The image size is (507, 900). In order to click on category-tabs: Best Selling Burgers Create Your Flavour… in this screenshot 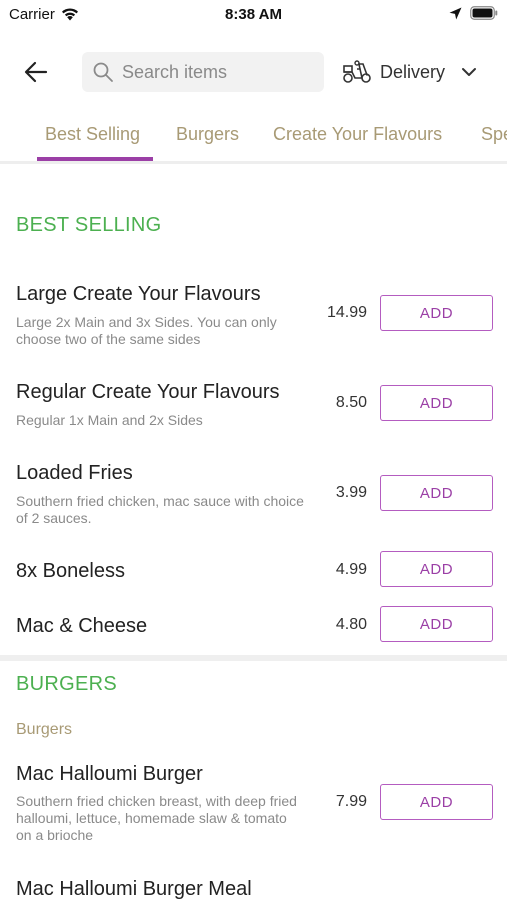, I will do `click(253, 138)`.